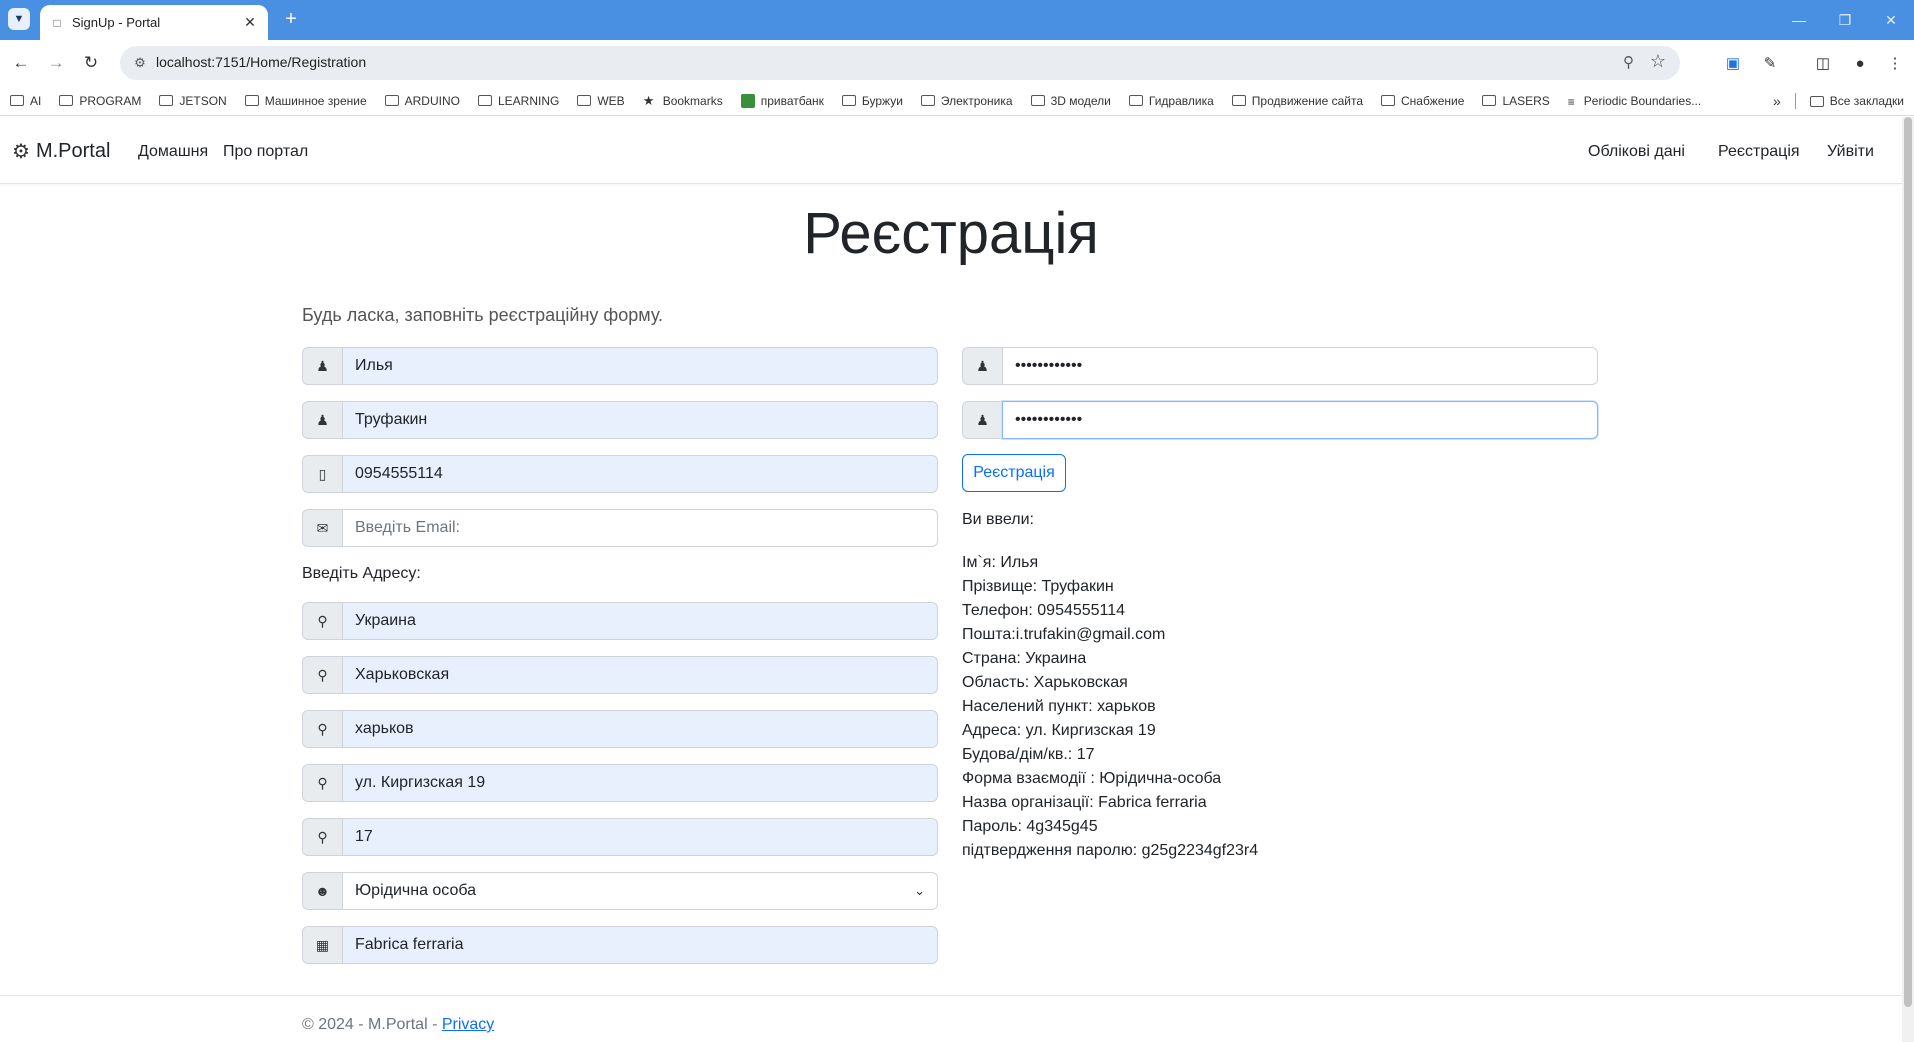 Image resolution: width=1914 pixels, height=1043 pixels. I want to click on bookmark-item: WEB, so click(601, 101).